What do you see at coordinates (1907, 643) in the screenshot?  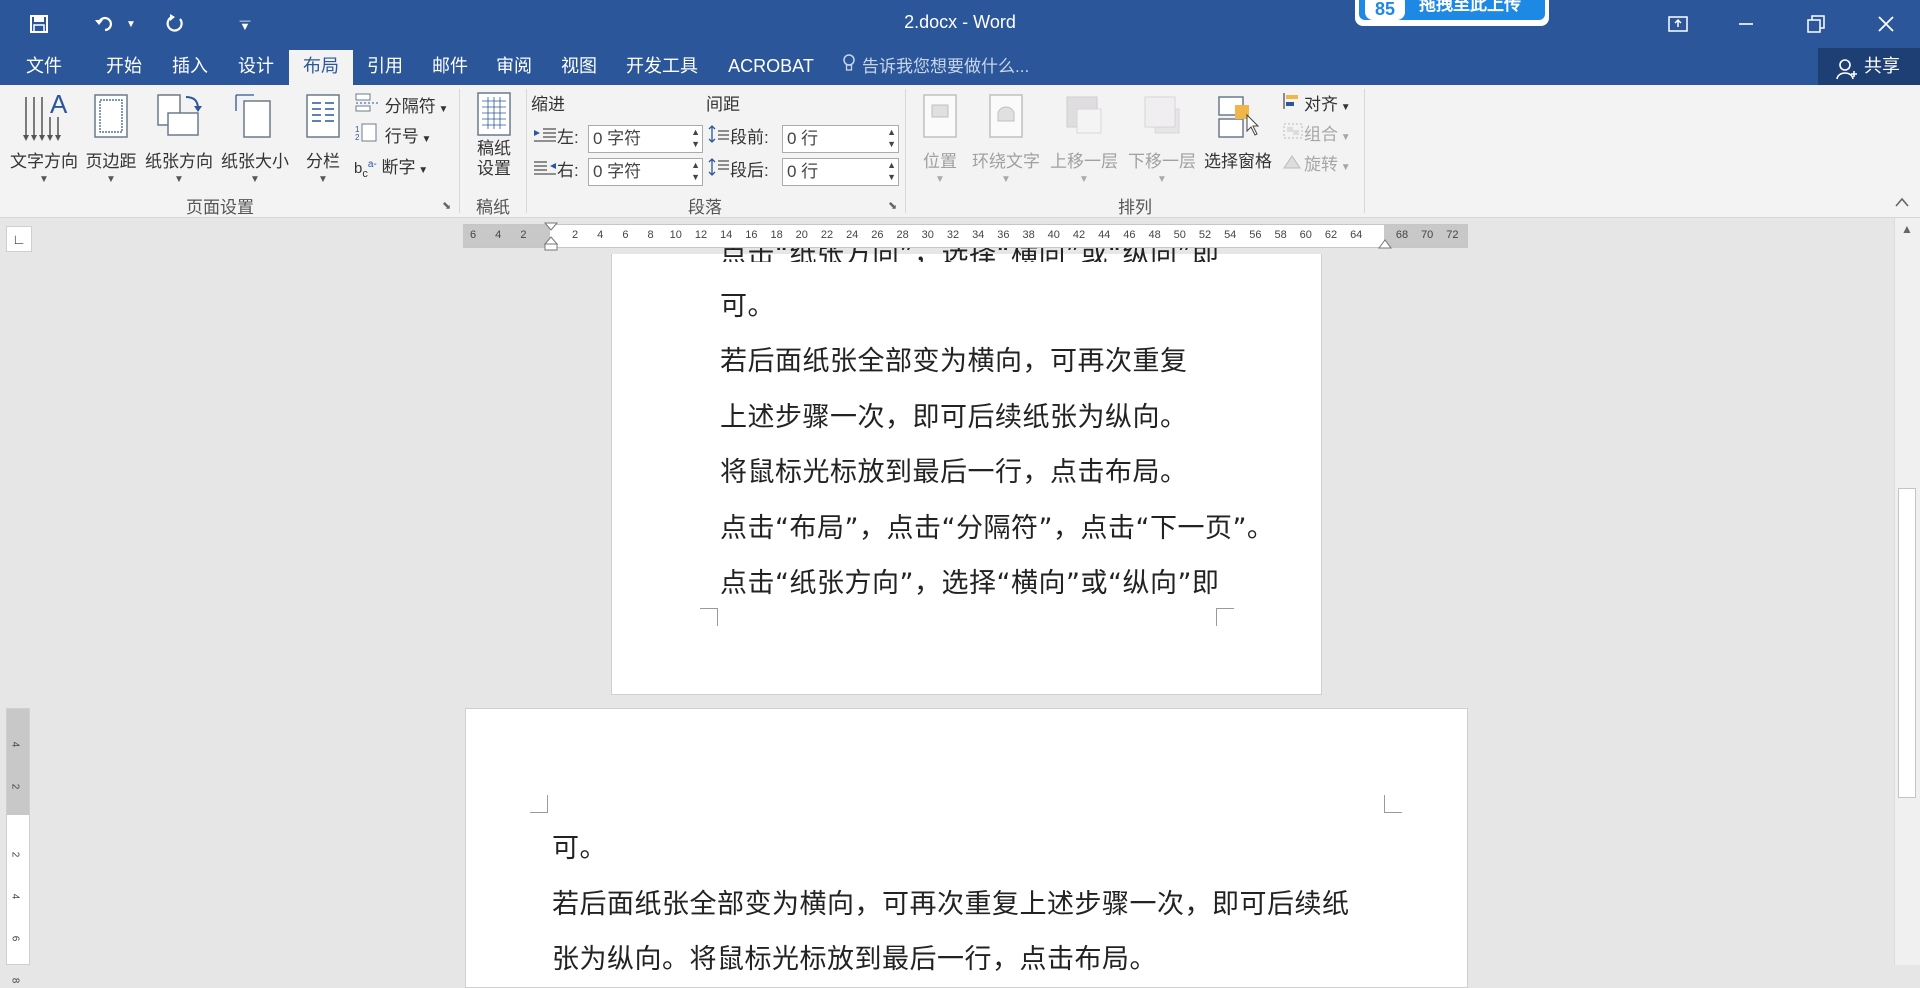 I see `scrollbar-thumb` at bounding box center [1907, 643].